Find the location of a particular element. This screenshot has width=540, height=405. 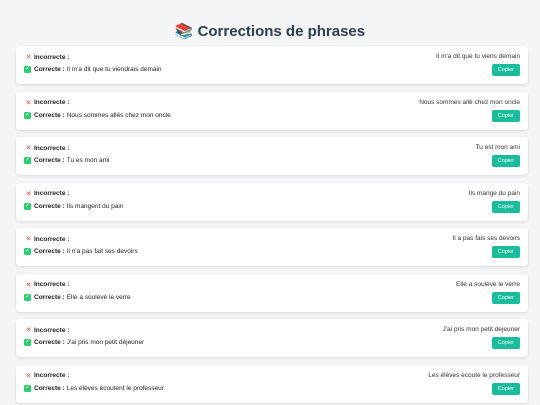

incorrect-sentence: Tu est mon ami is located at coordinates (497, 147).